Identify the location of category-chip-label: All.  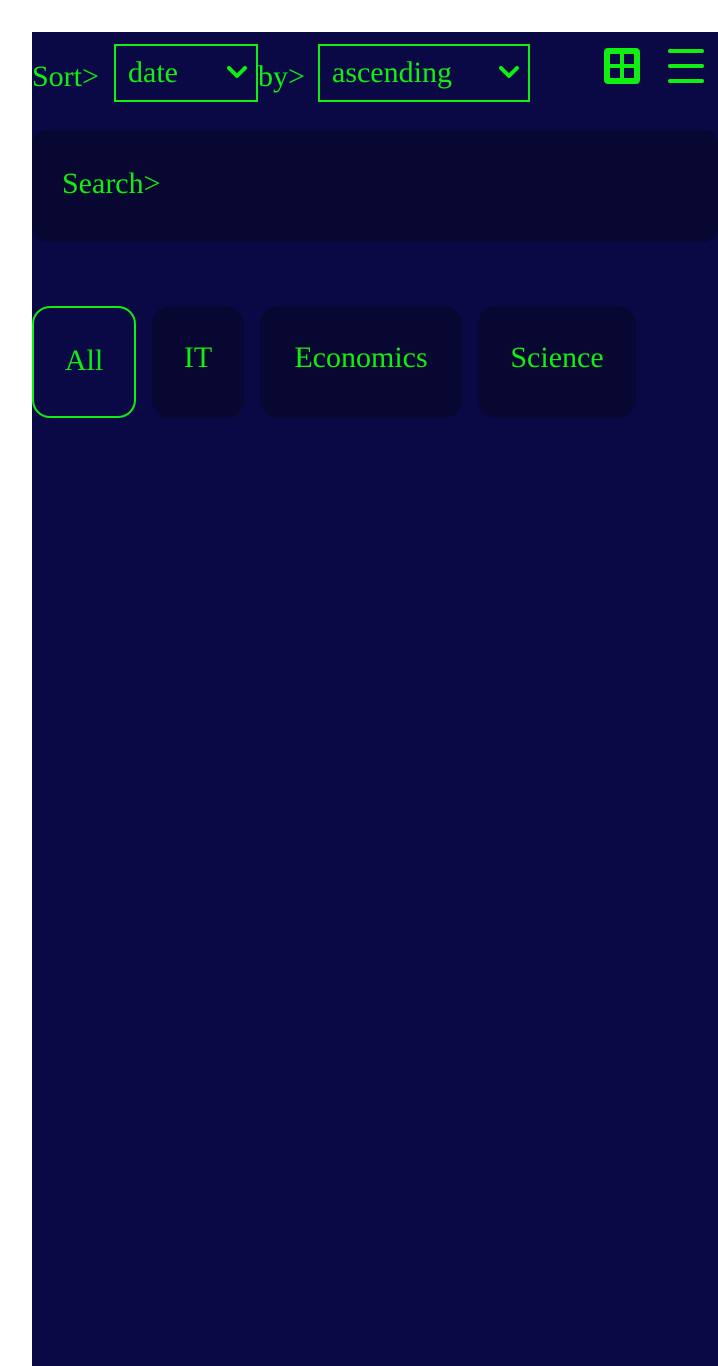
(84, 360).